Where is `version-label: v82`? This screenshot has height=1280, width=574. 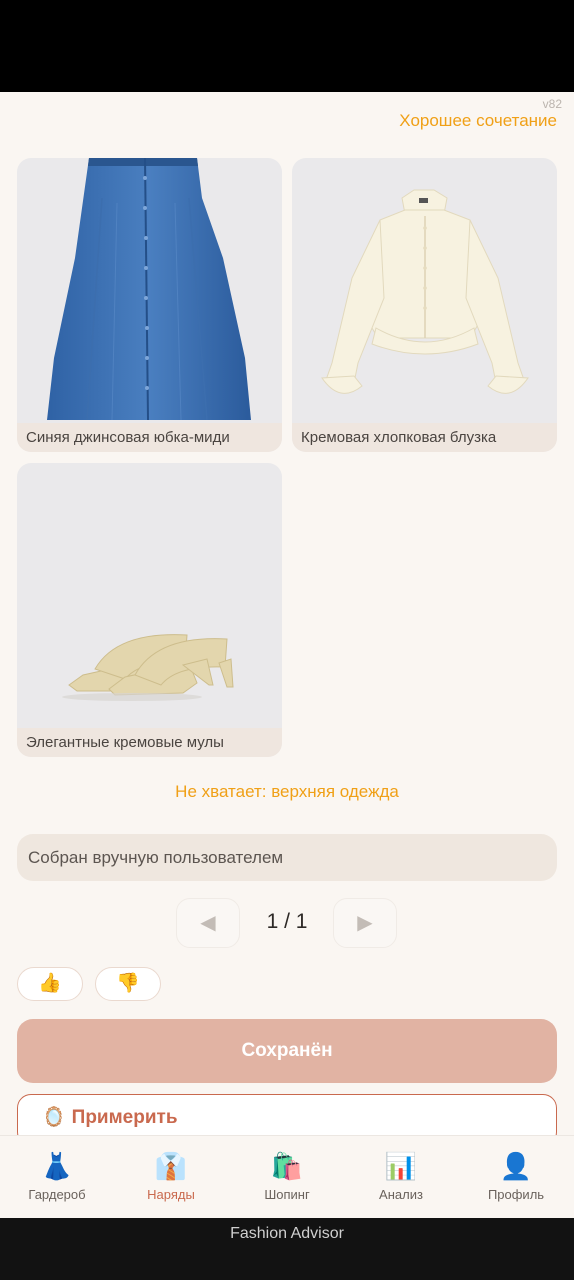
version-label: v82 is located at coordinates (552, 104).